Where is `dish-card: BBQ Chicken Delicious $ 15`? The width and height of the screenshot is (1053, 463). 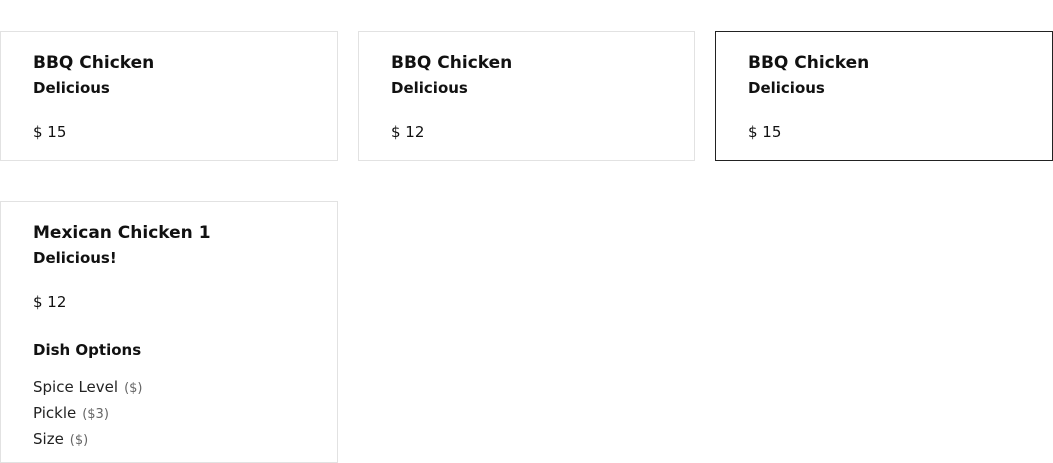
dish-card: BBQ Chicken Delicious $ 15 is located at coordinates (169, 96).